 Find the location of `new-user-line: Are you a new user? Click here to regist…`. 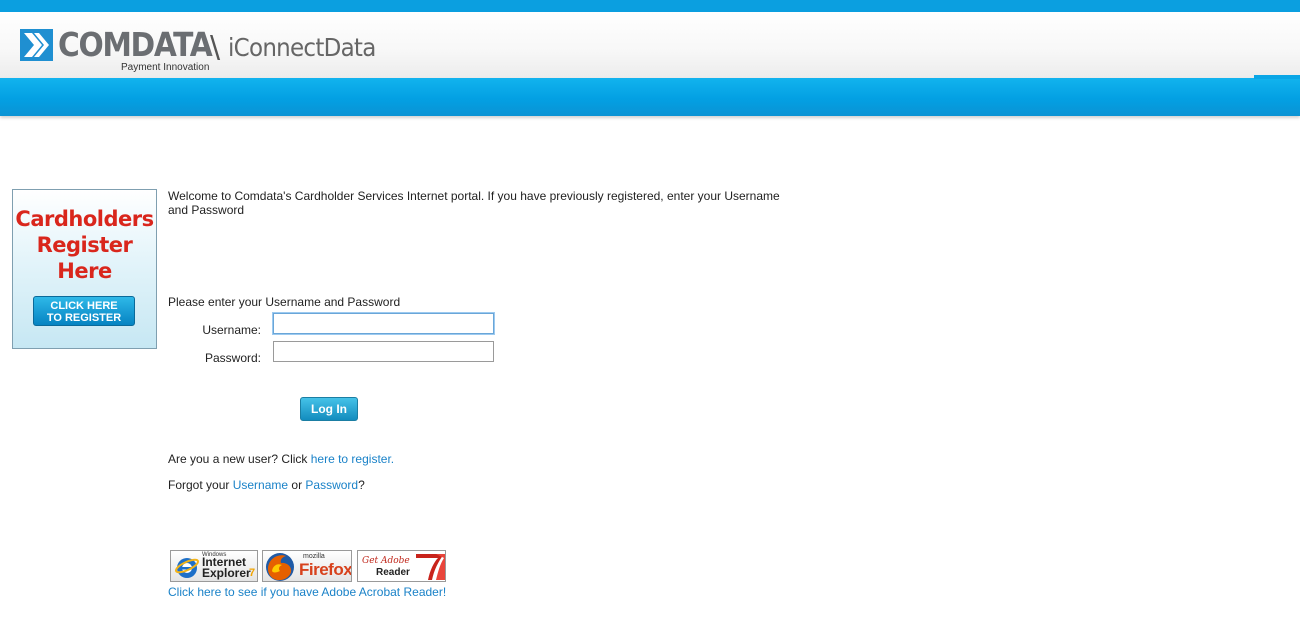

new-user-line: Are you a new user? Click here to regist… is located at coordinates (281, 459).